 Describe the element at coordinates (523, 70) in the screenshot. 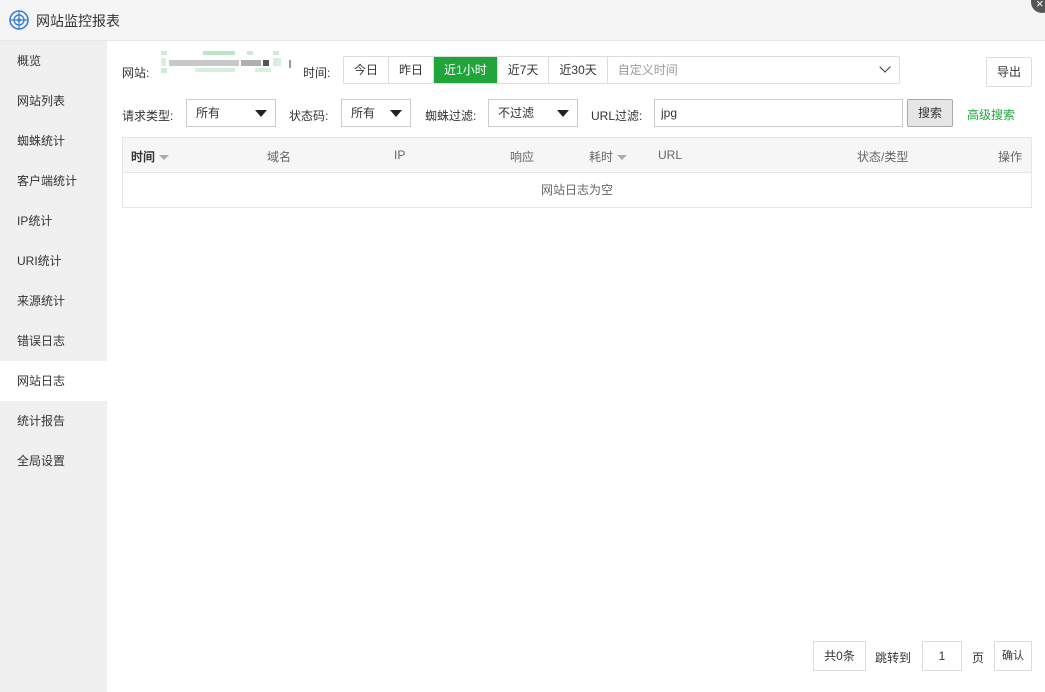

I see `time-option-last-7-days: 近7天` at that location.